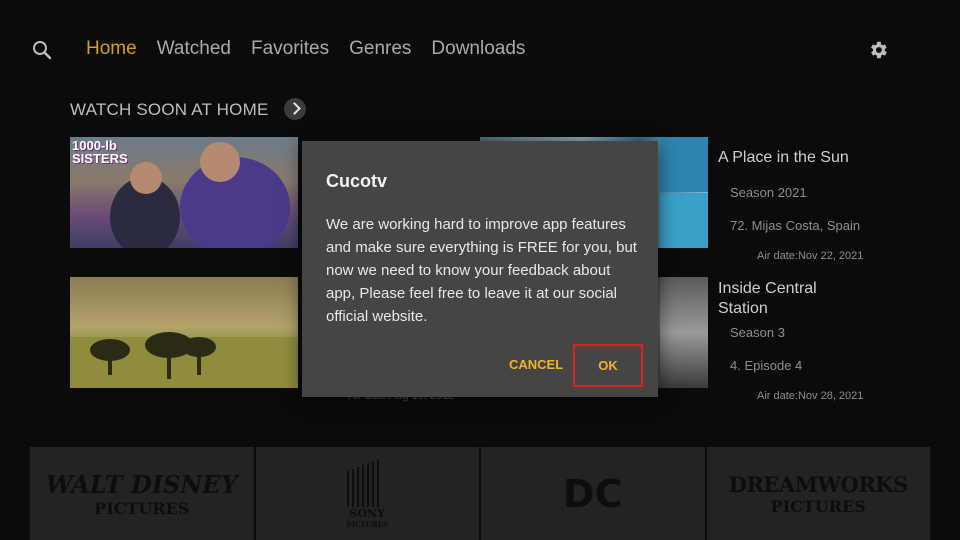 This screenshot has height=540, width=960. What do you see at coordinates (184, 332) in the screenshot?
I see `content-card-landscape` at bounding box center [184, 332].